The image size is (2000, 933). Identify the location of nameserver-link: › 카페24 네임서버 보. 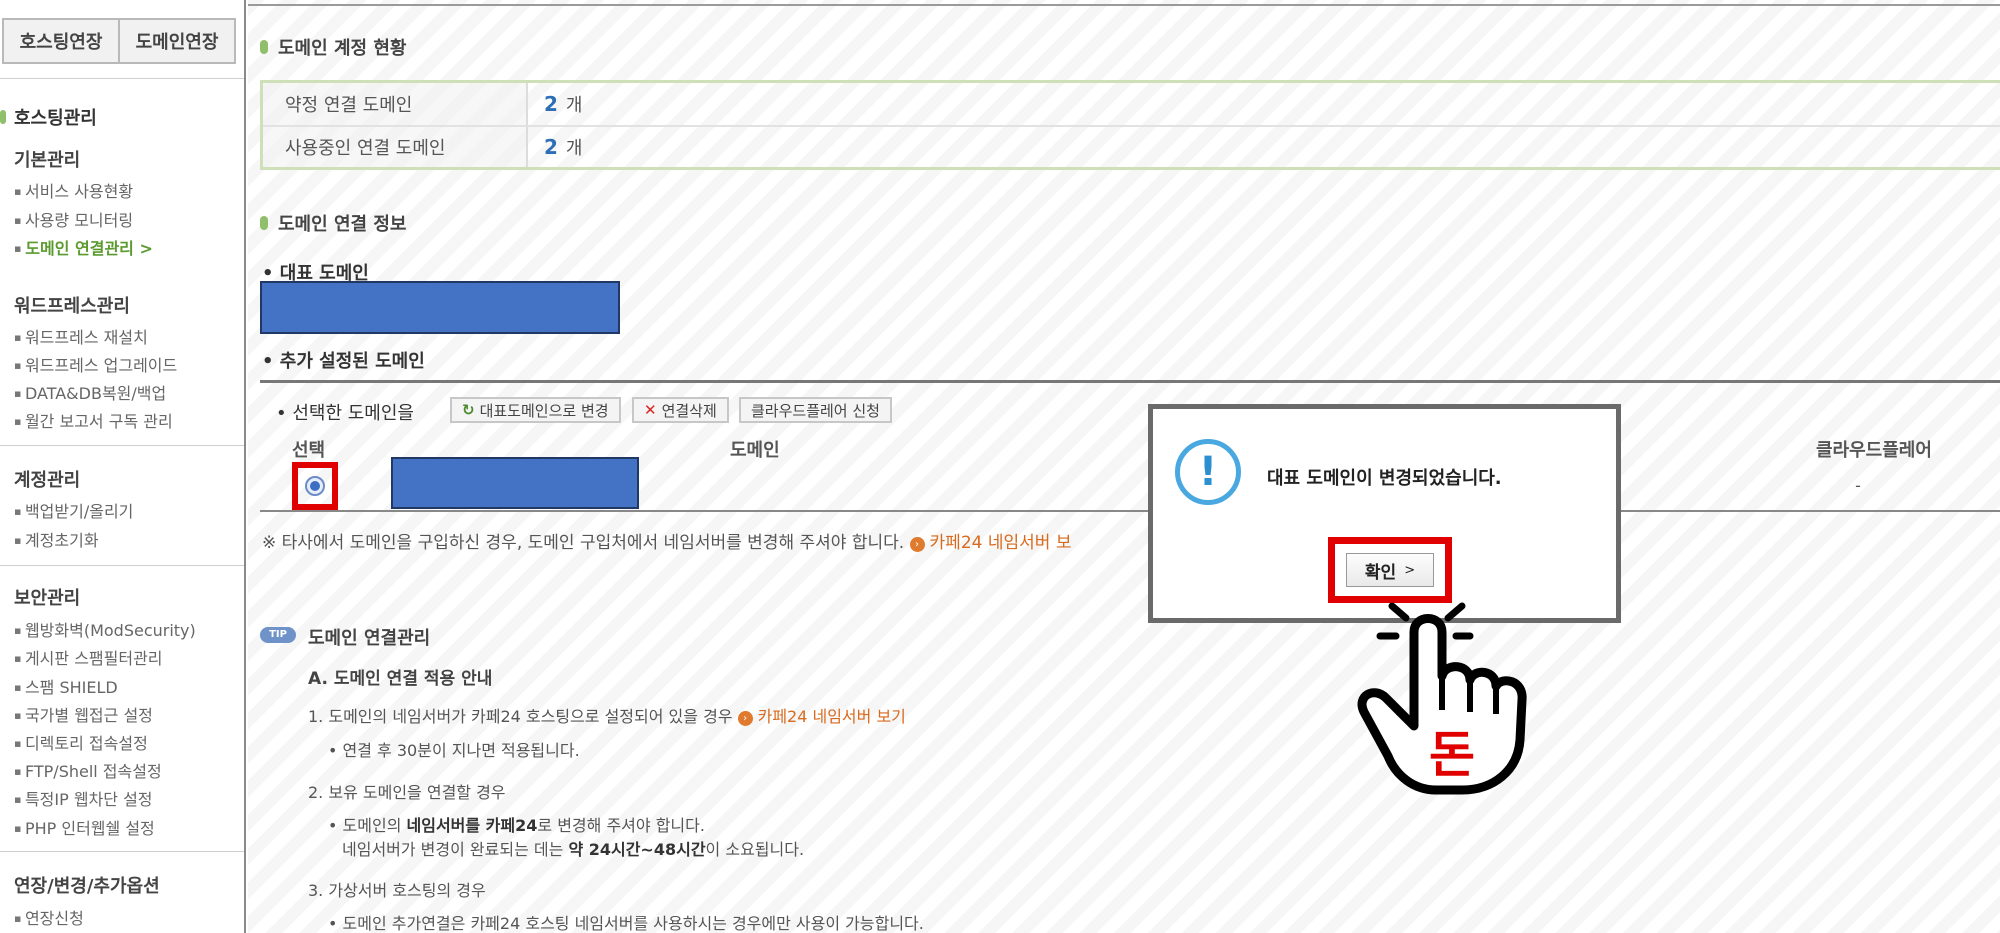
(990, 543).